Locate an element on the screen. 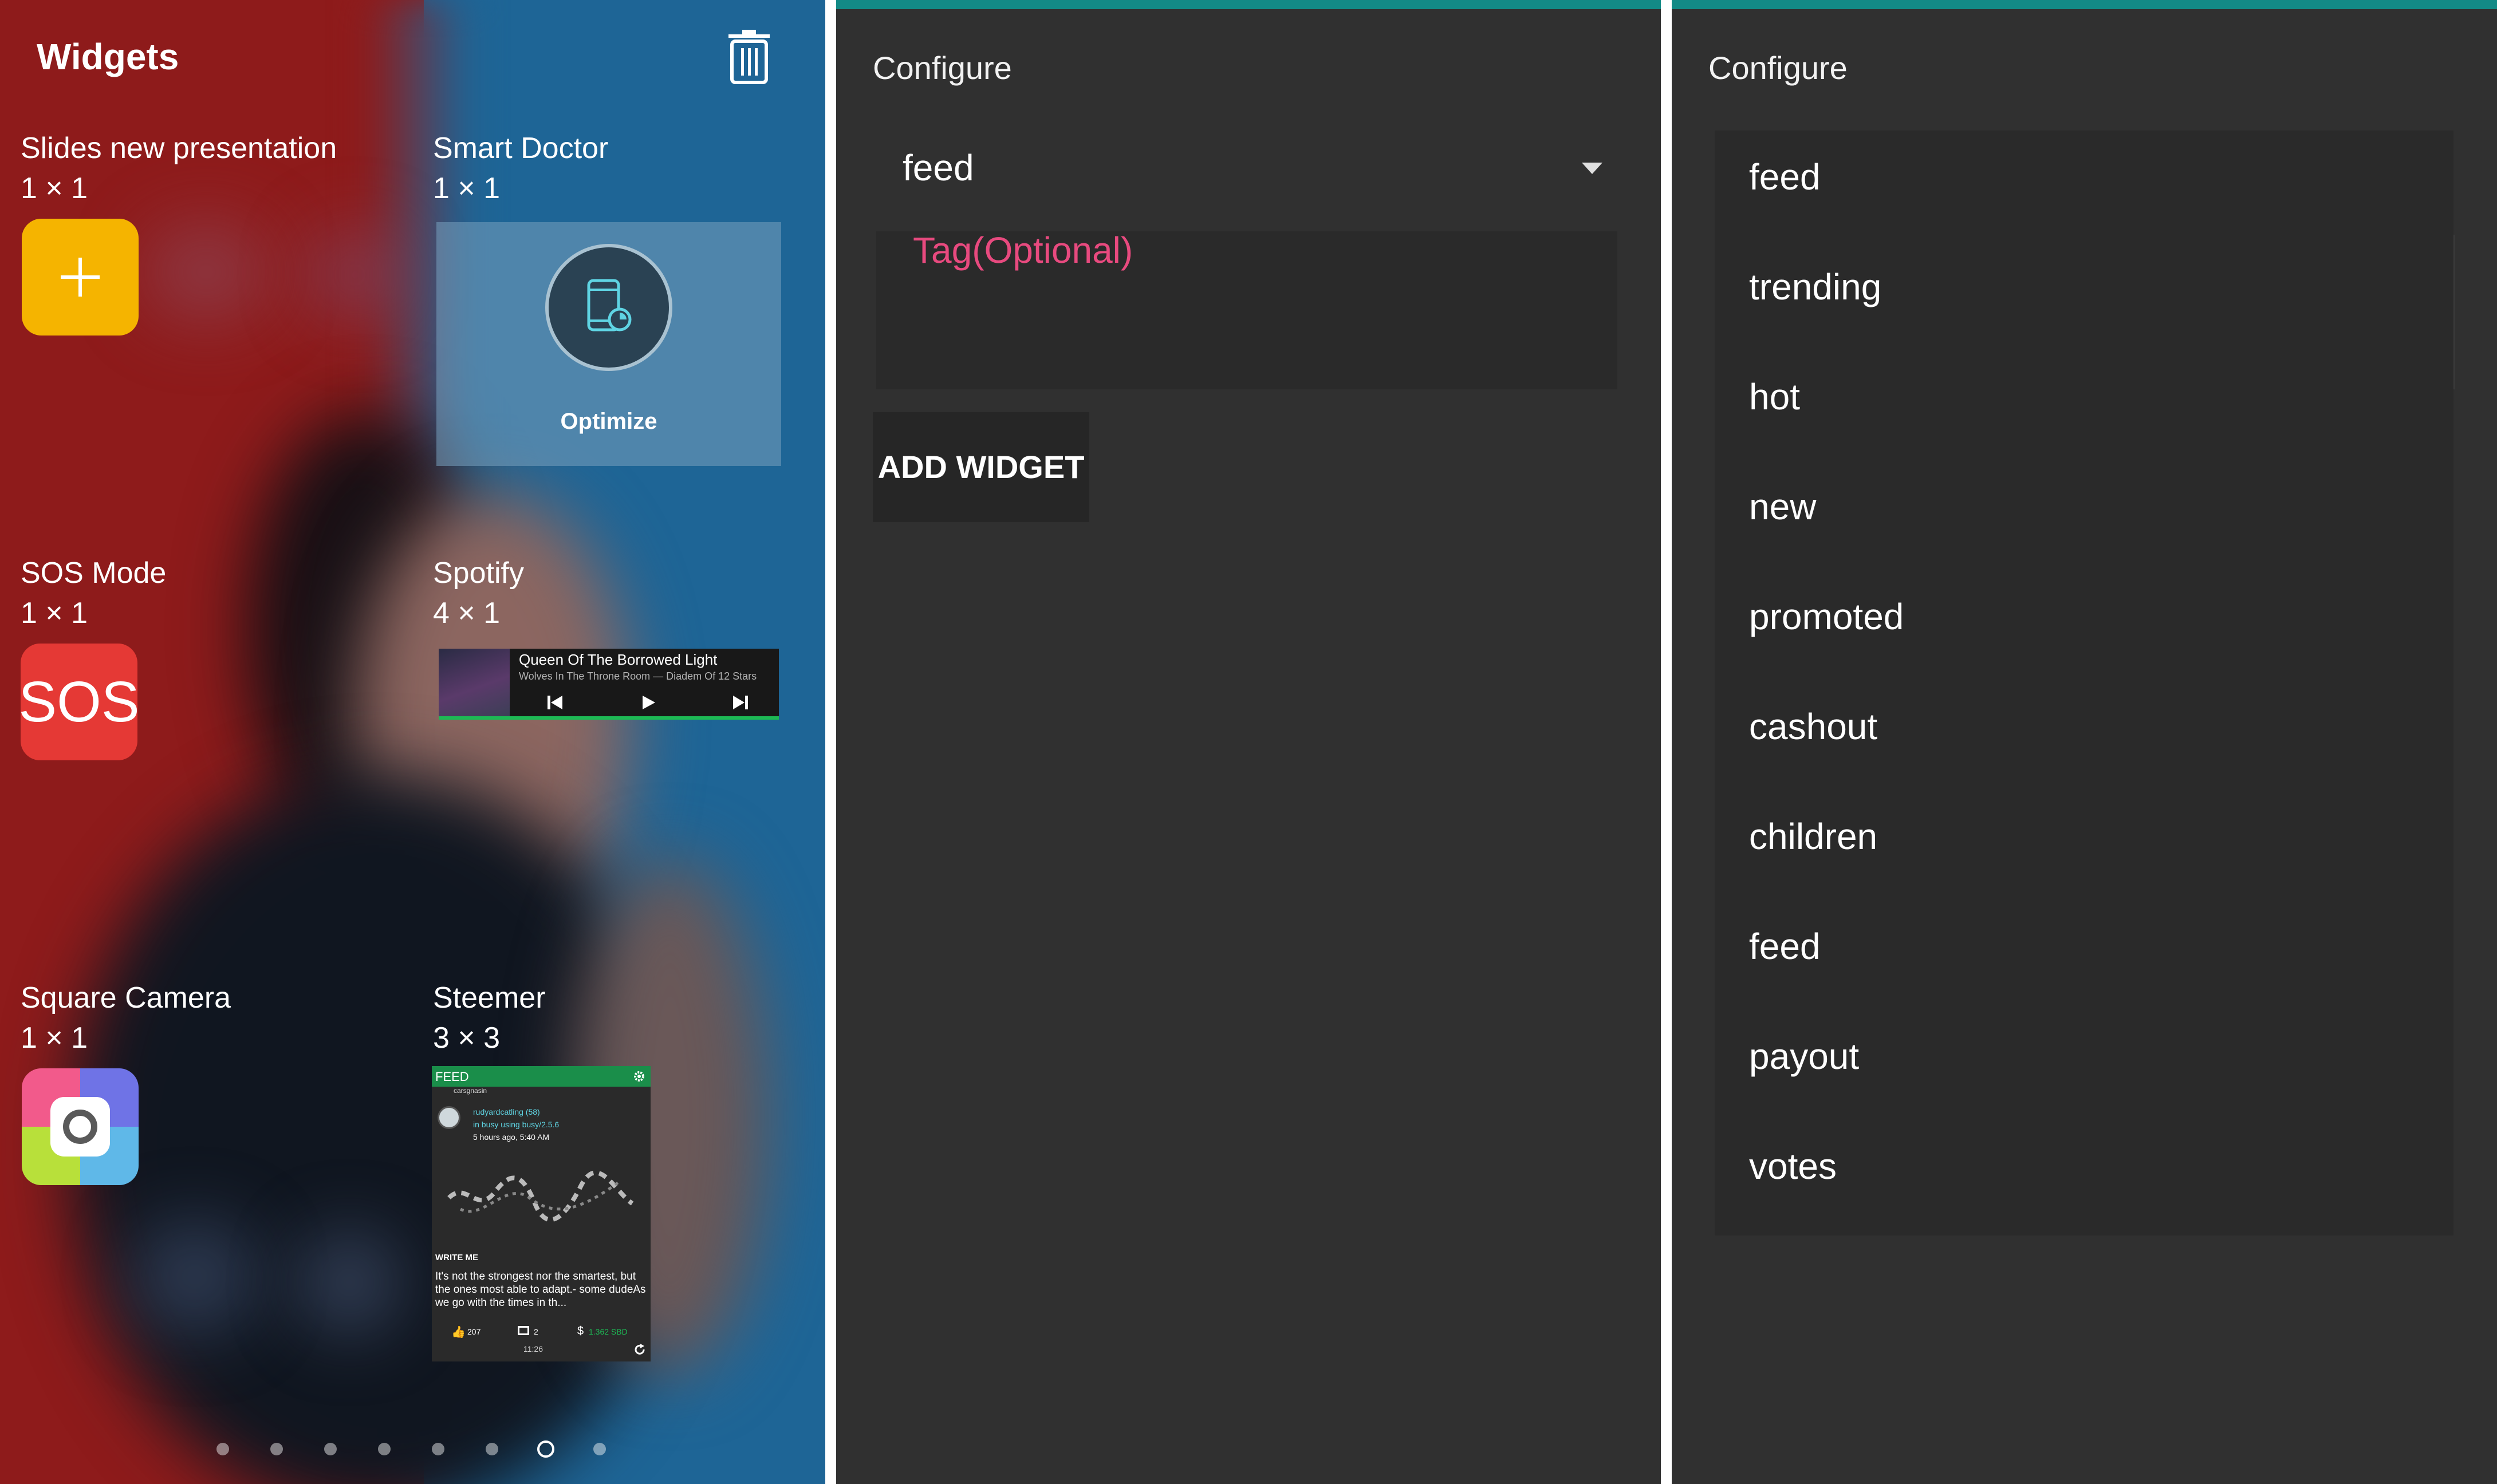 The image size is (2497, 1484). album-art is located at coordinates (474, 684).